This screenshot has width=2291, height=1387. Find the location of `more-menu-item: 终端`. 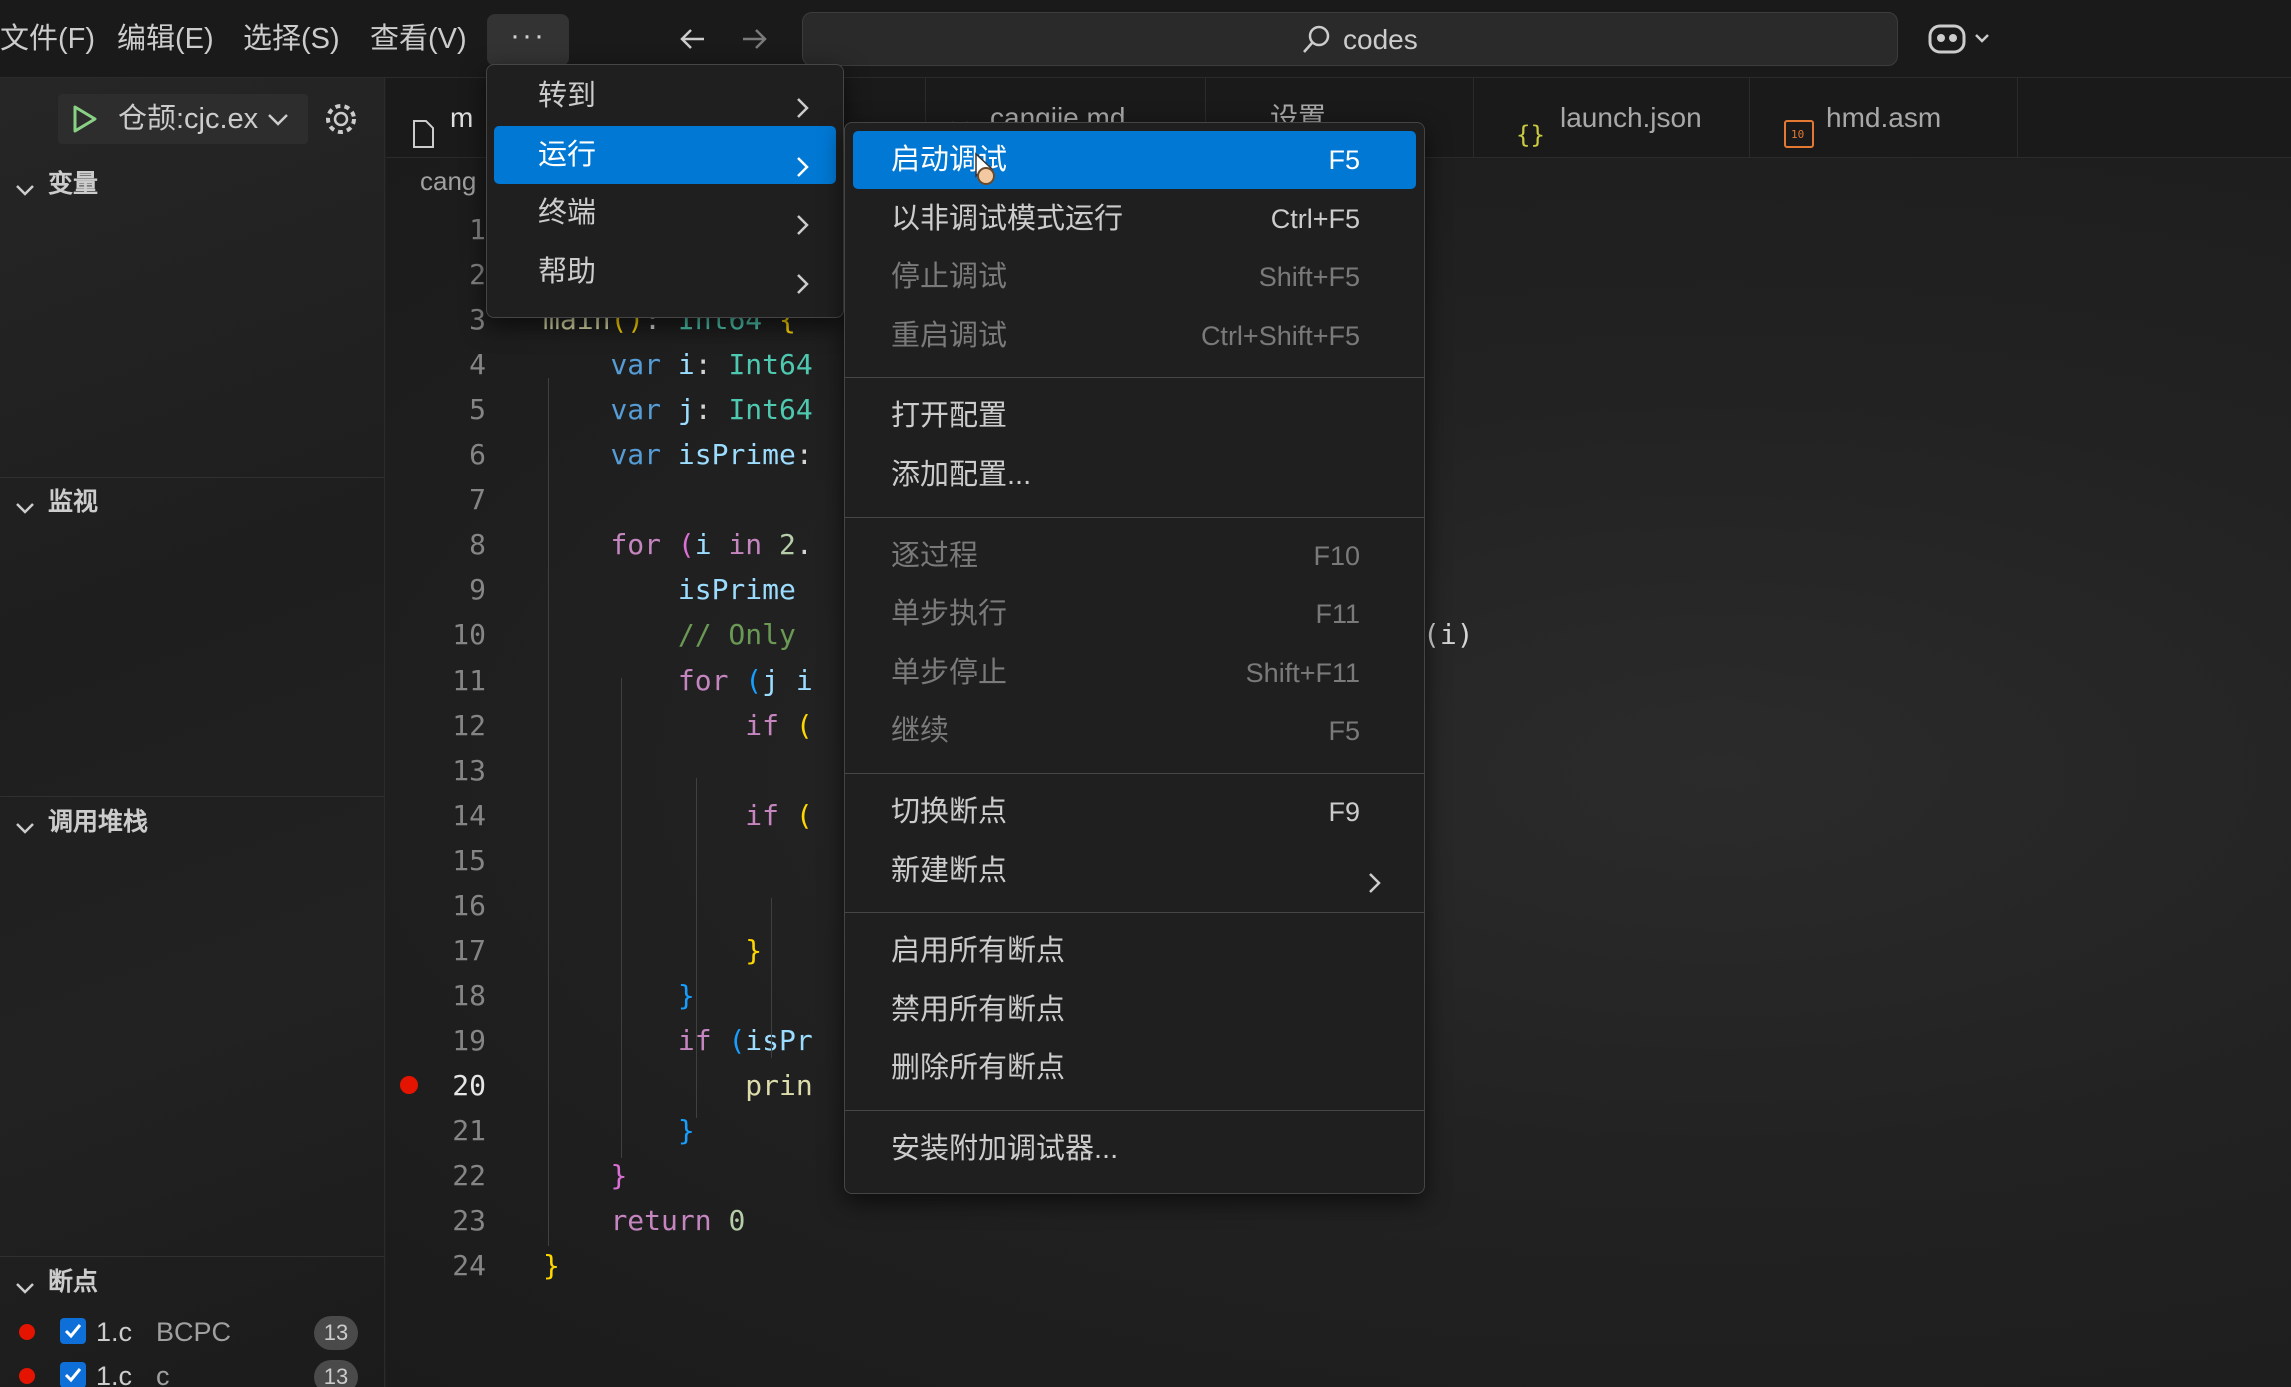

more-menu-item: 终端 is located at coordinates (665, 213).